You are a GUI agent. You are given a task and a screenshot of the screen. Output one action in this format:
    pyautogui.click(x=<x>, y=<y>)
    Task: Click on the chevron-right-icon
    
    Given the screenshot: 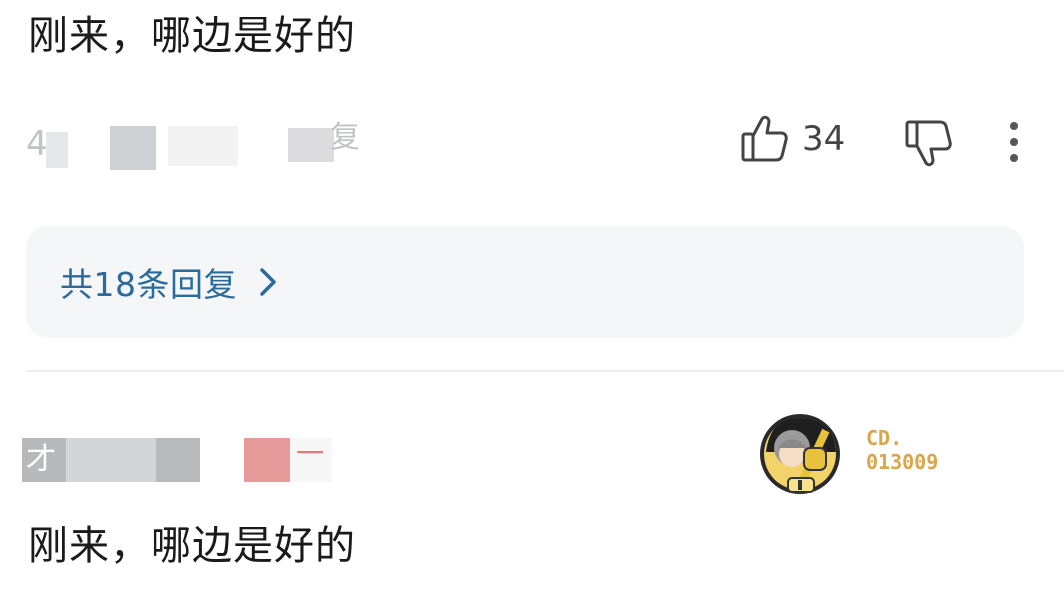 What is the action you would take?
    pyautogui.click(x=268, y=282)
    